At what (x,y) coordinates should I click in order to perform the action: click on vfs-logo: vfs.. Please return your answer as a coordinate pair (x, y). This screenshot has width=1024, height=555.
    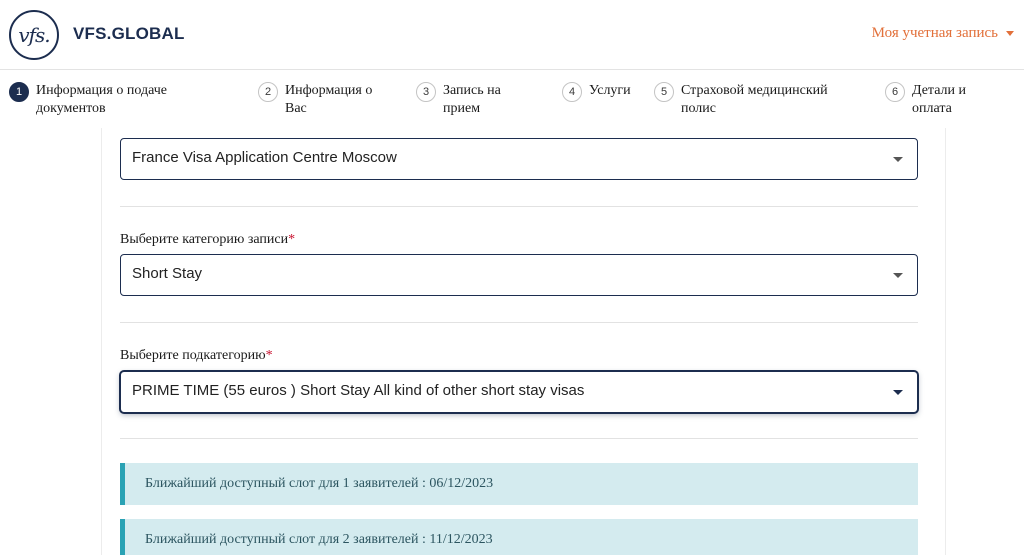
    Looking at the image, I should click on (34, 35).